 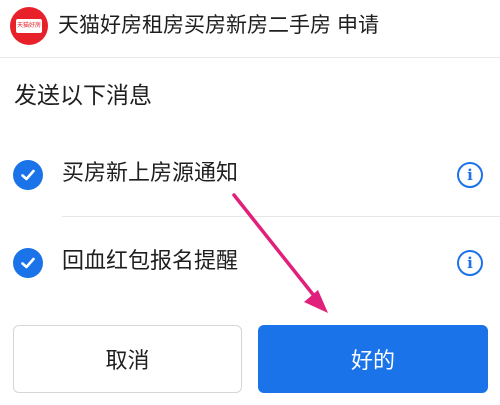 I want to click on row-divider, so click(x=281, y=216).